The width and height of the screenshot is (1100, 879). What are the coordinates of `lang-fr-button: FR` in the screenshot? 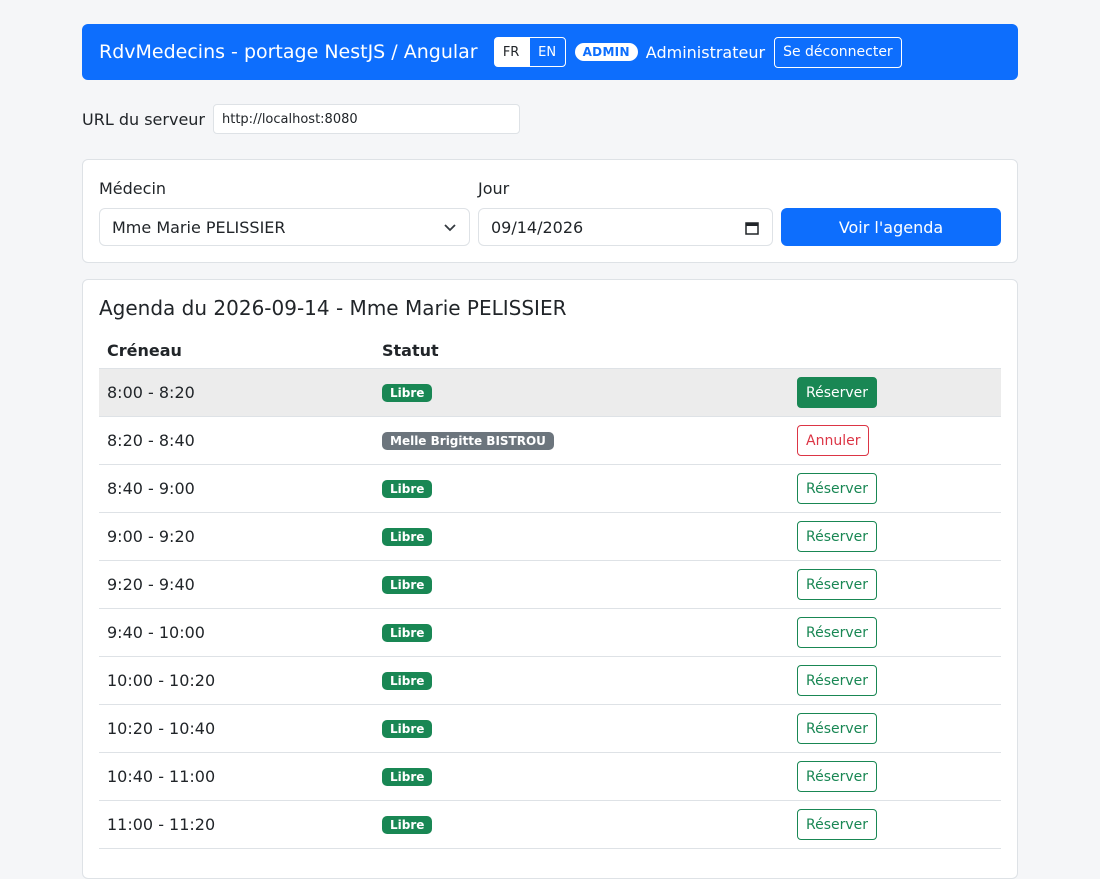 It's located at (511, 52).